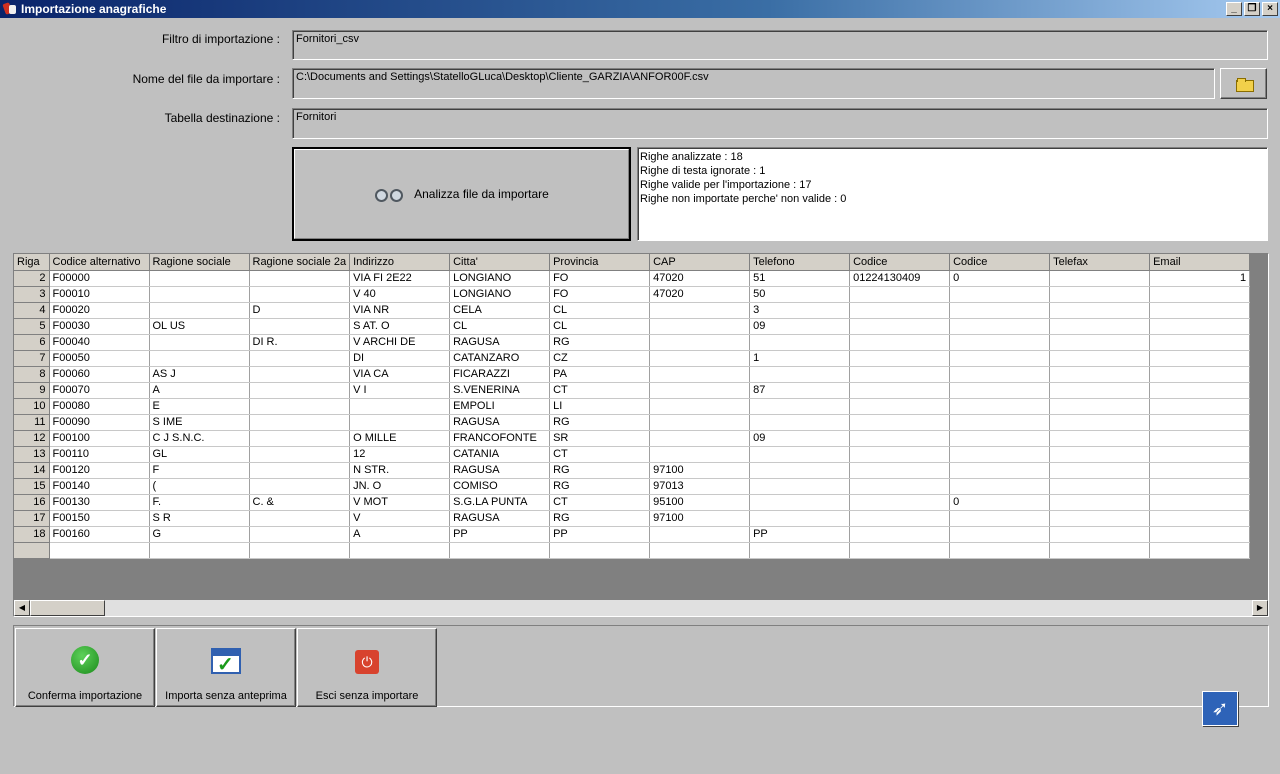 The width and height of the screenshot is (1280, 774). I want to click on table-row: 9 F00070 A V I S.VENERINA CT 87, so click(632, 390).